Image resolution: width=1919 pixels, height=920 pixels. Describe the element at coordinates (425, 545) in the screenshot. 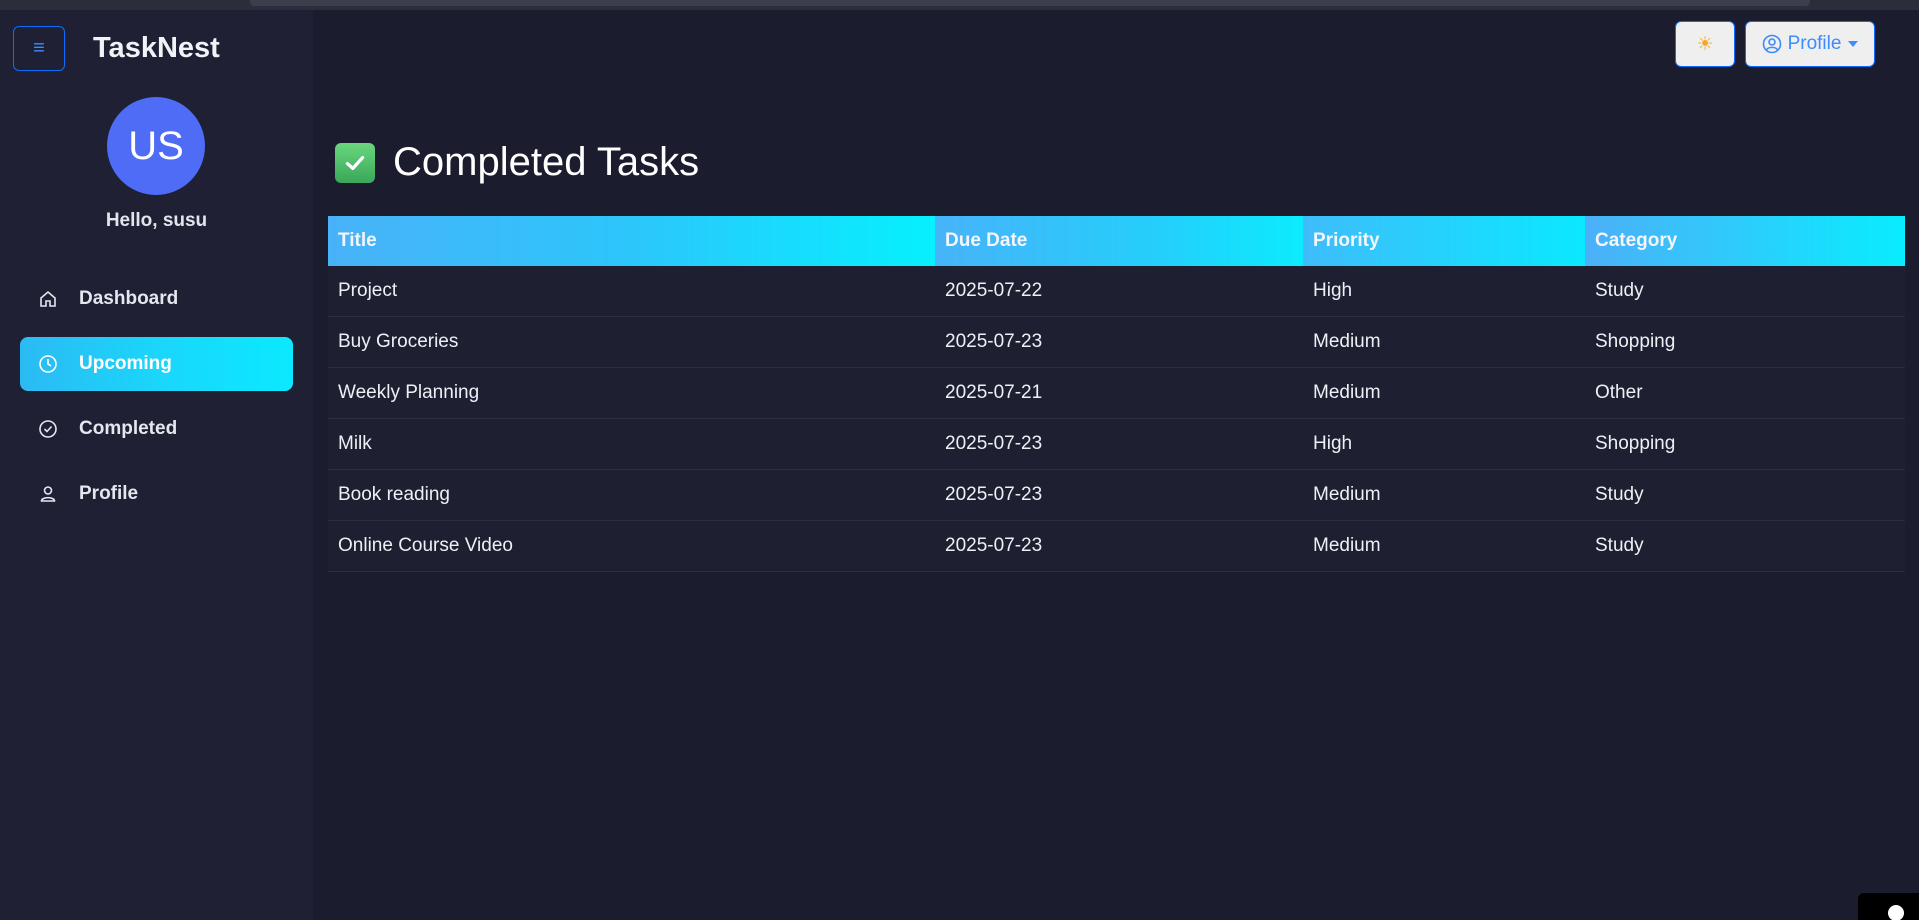

I see `cell-title: Online Course Video` at that location.